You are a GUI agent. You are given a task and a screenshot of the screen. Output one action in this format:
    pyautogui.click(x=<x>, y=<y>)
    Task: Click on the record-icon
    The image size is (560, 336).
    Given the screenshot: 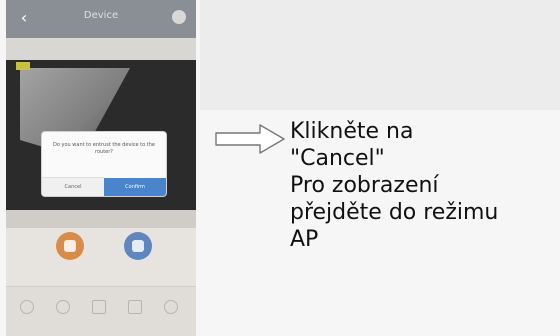 What is the action you would take?
    pyautogui.click(x=70, y=246)
    